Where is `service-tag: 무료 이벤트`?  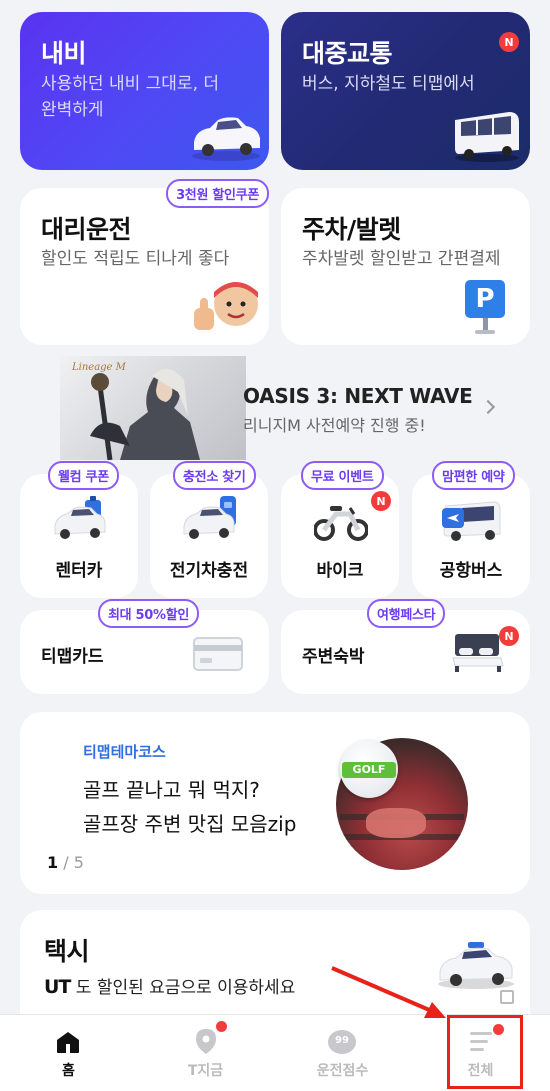
service-tag: 무료 이벤트 is located at coordinates (342, 475).